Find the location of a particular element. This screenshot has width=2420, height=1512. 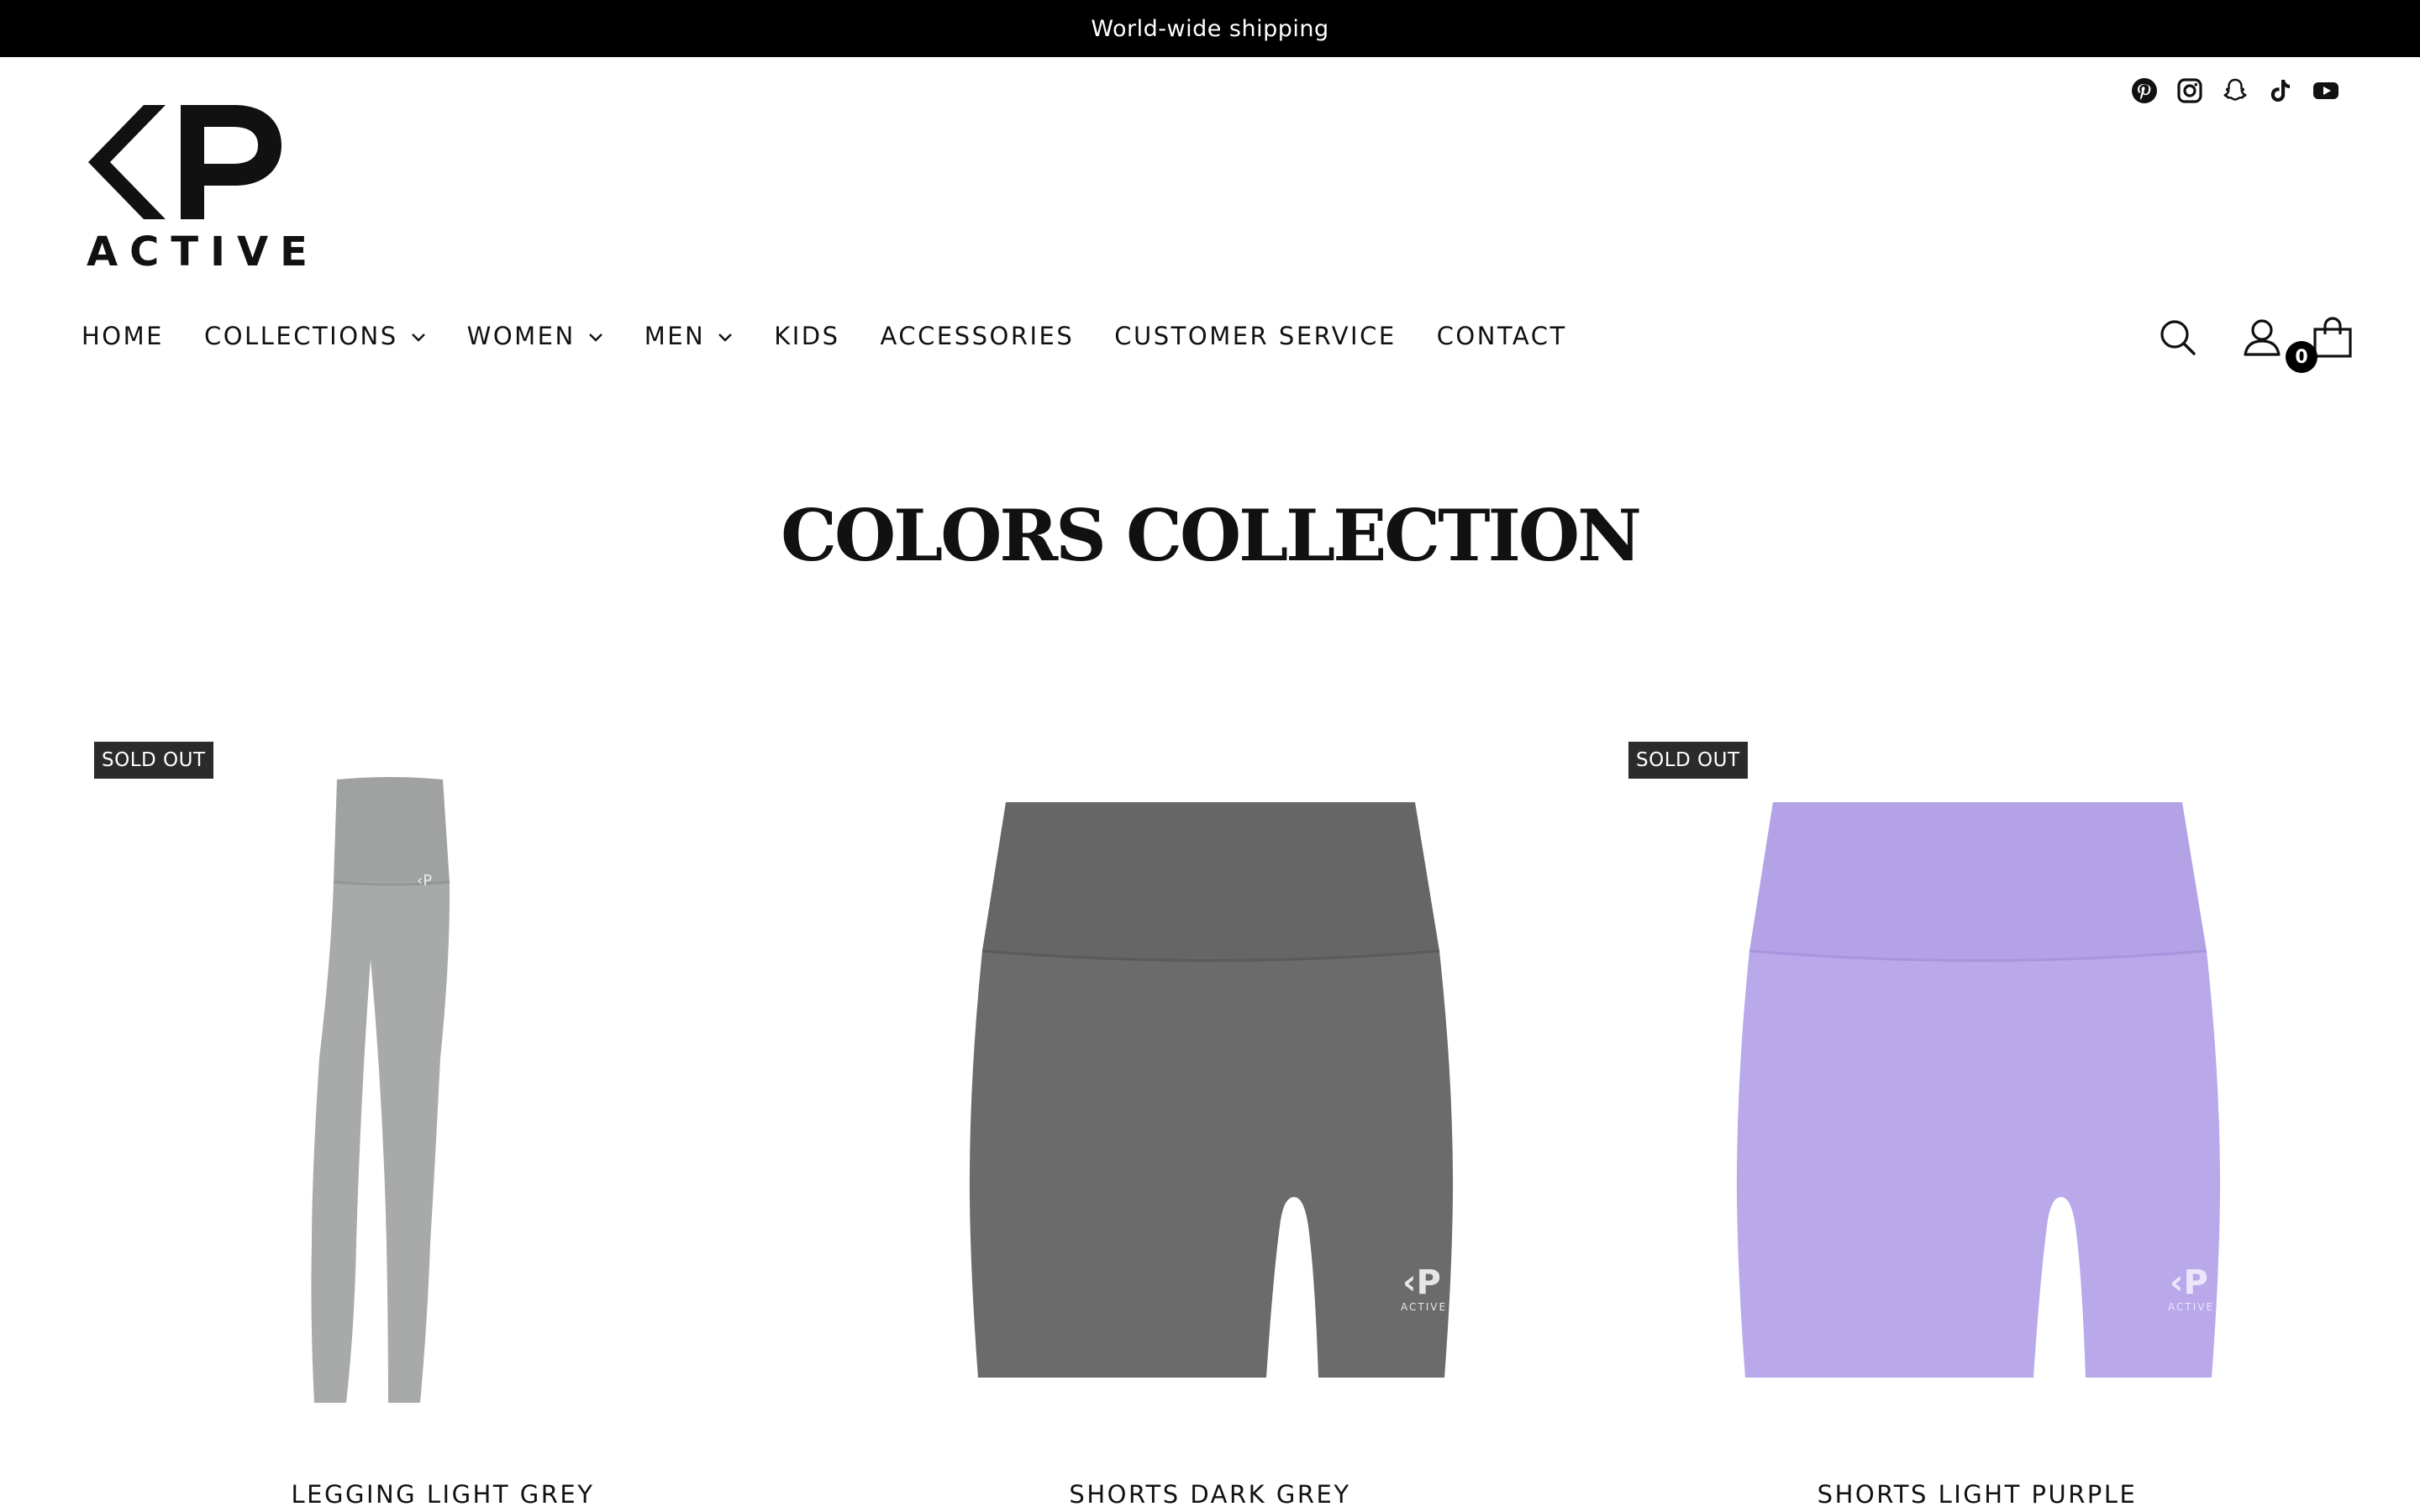

social-links is located at coordinates (2235, 90).